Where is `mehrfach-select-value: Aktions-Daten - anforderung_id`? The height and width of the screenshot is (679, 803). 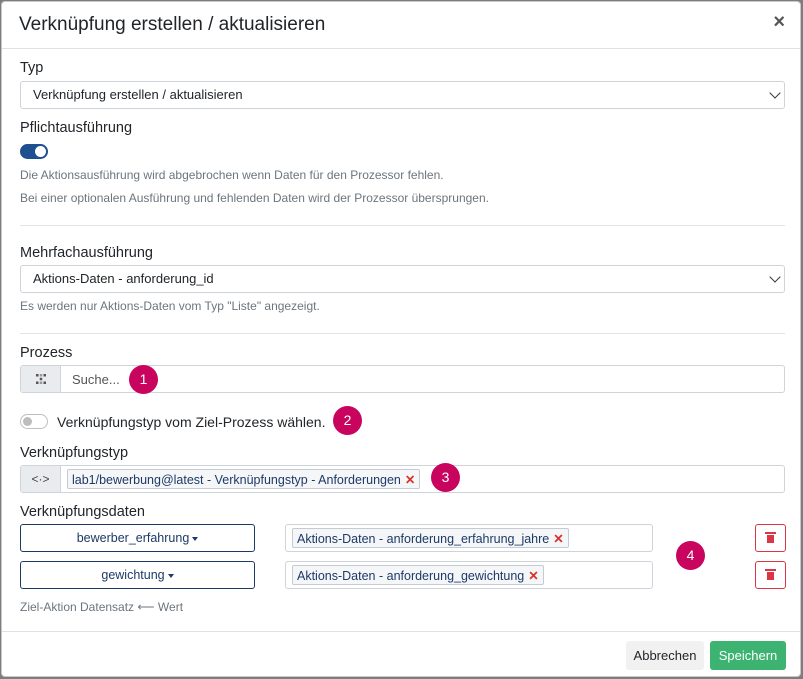
mehrfach-select-value: Aktions-Daten - anforderung_id is located at coordinates (123, 278).